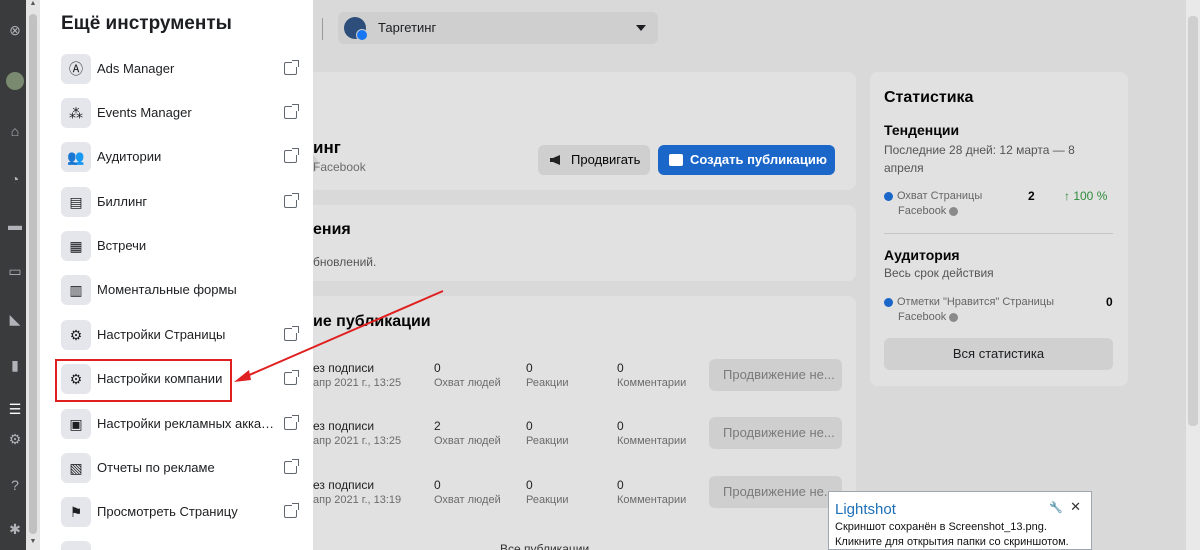 This screenshot has width=1200, height=550. Describe the element at coordinates (606, 159) in the screenshot. I see `promote-label: Продвигать` at that location.